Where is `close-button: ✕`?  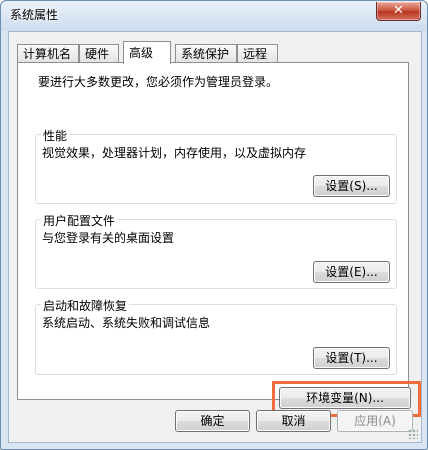 close-button: ✕ is located at coordinates (398, 11).